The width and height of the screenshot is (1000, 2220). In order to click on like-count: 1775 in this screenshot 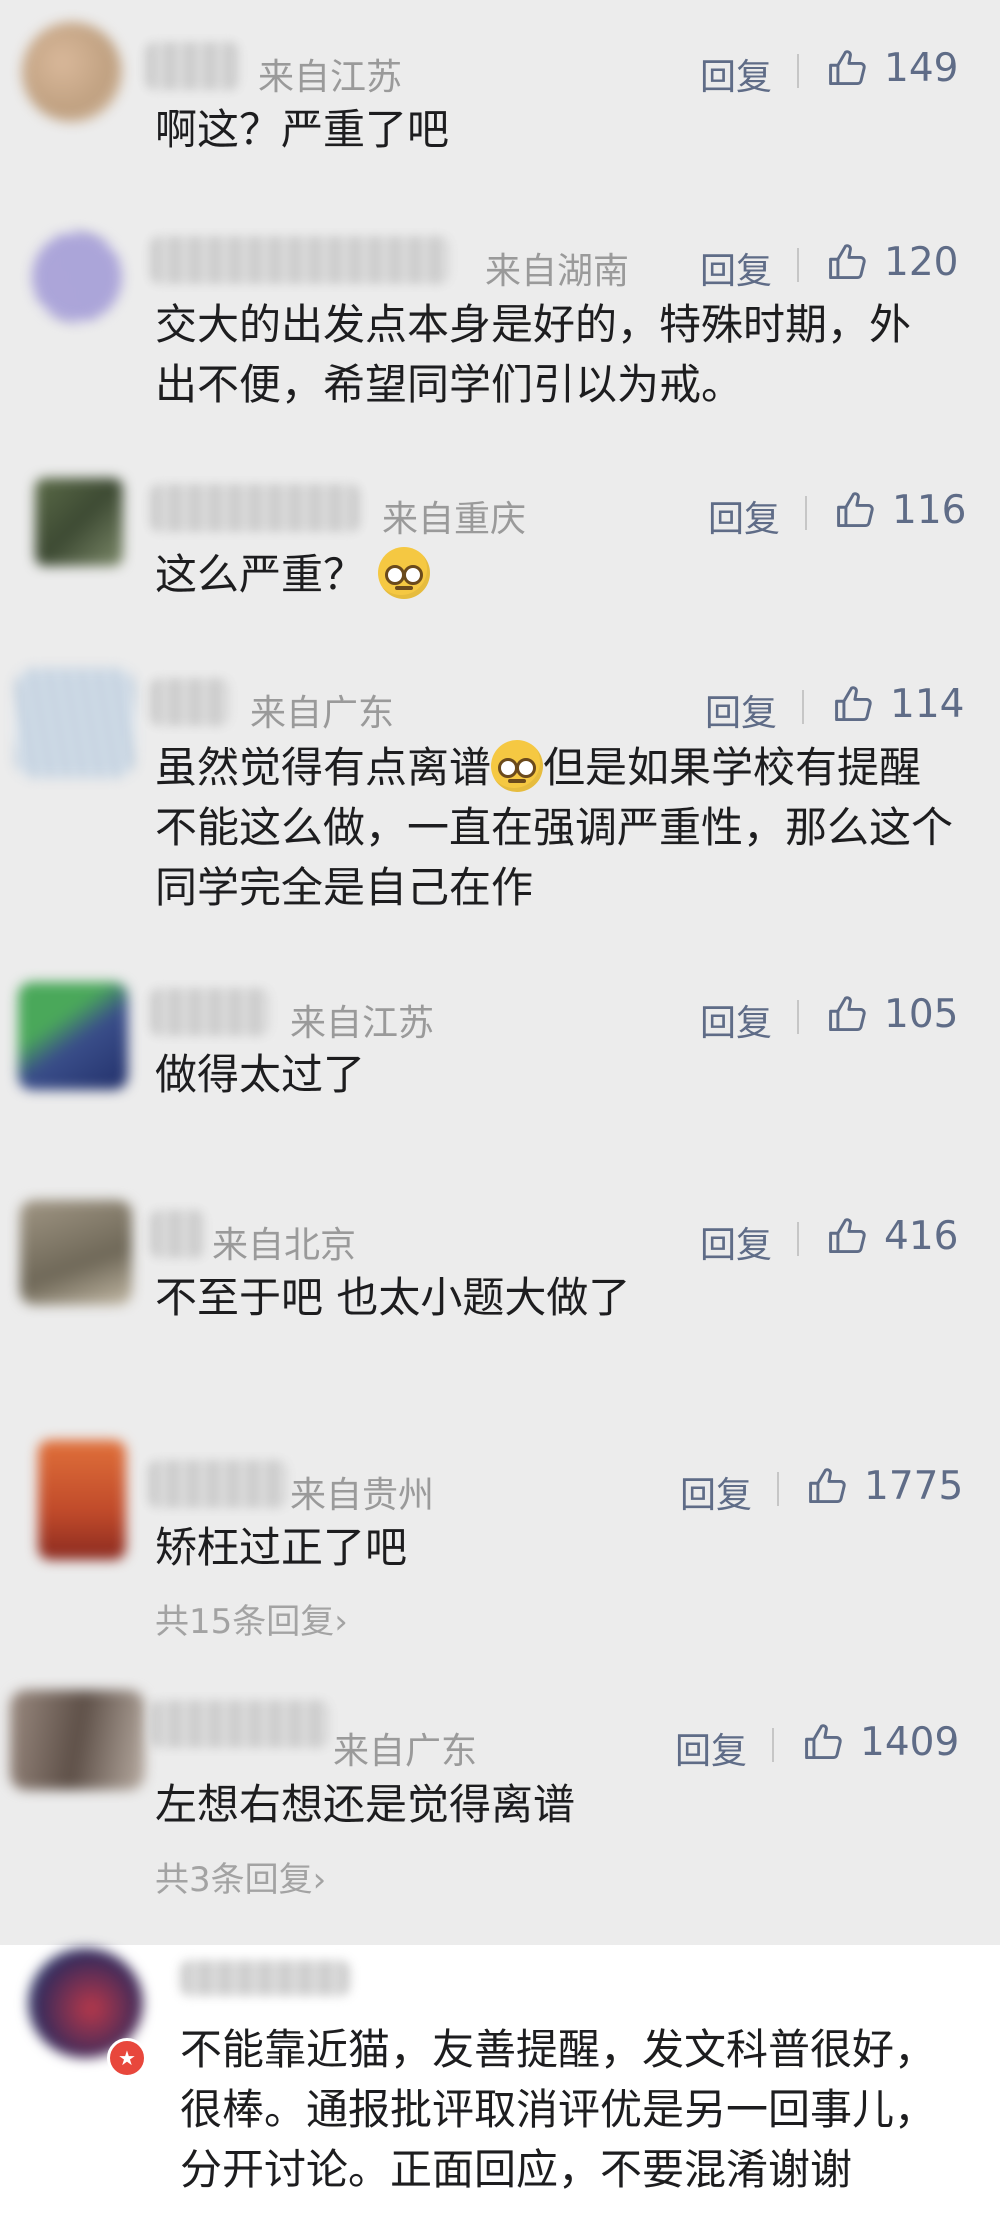, I will do `click(914, 1486)`.